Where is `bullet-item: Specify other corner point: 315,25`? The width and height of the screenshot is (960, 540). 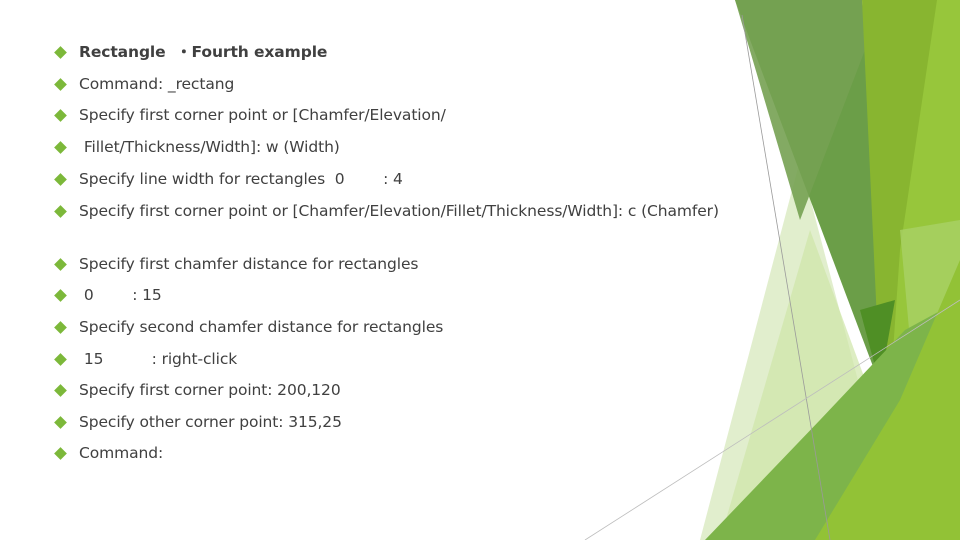
bullet-item: Specify other corner point: 315,25 is located at coordinates (198, 422).